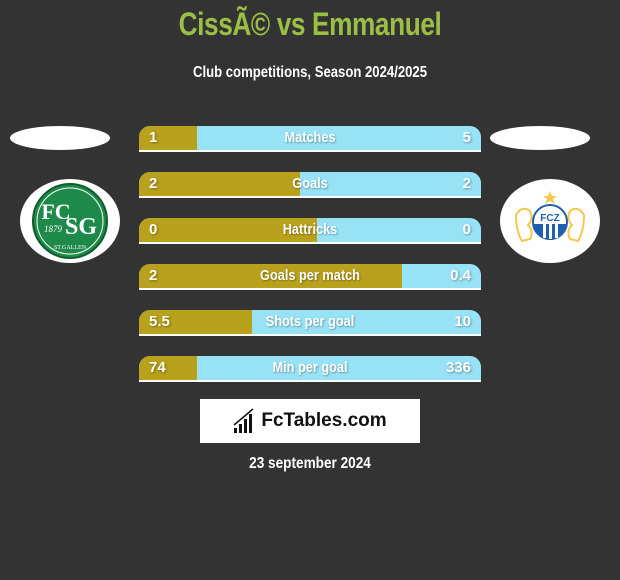  I want to click on stat-right-value: 336, so click(458, 367).